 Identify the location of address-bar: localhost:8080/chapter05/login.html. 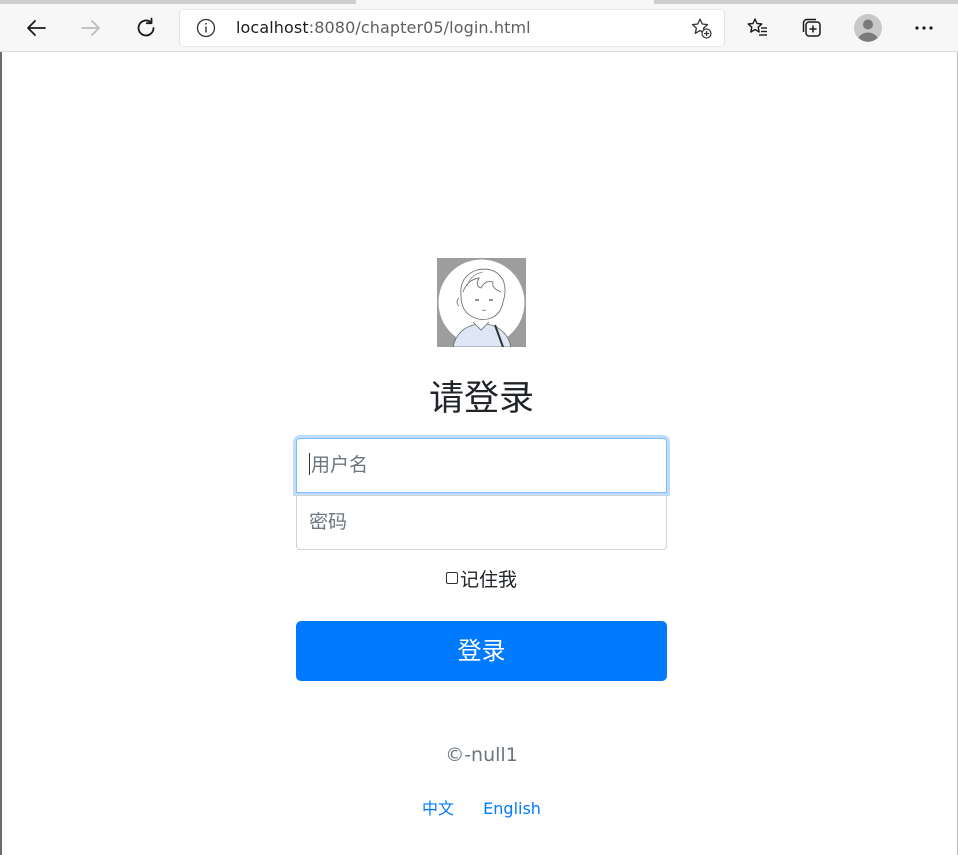
(452, 28).